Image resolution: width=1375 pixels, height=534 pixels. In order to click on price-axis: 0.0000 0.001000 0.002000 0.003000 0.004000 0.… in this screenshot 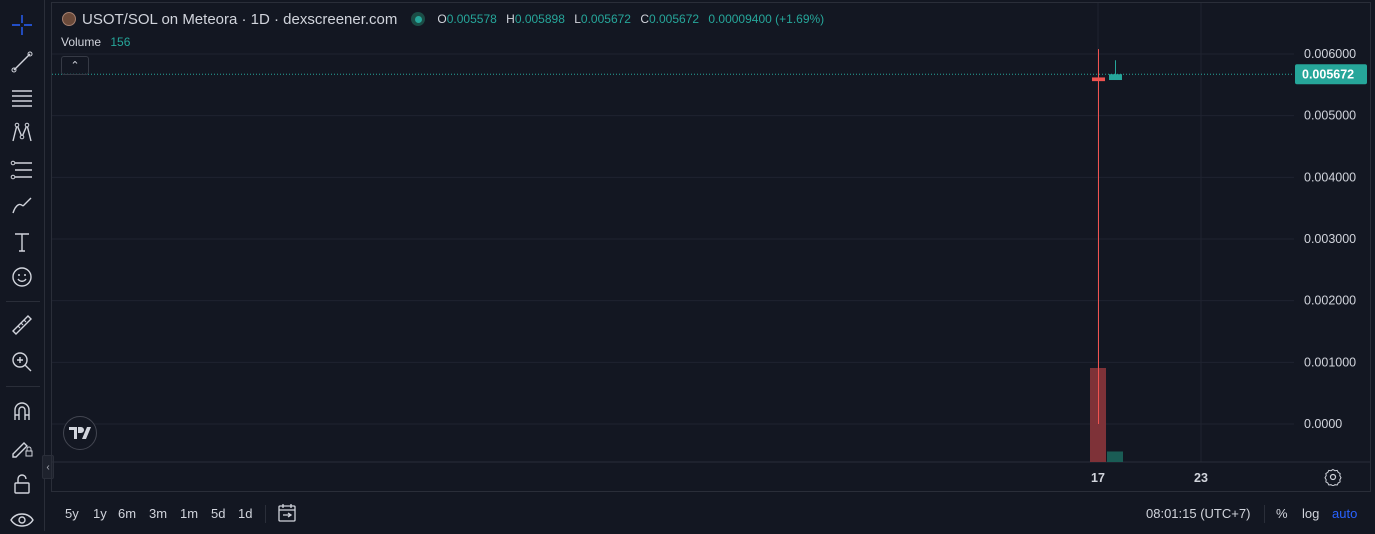, I will do `click(1330, 239)`.